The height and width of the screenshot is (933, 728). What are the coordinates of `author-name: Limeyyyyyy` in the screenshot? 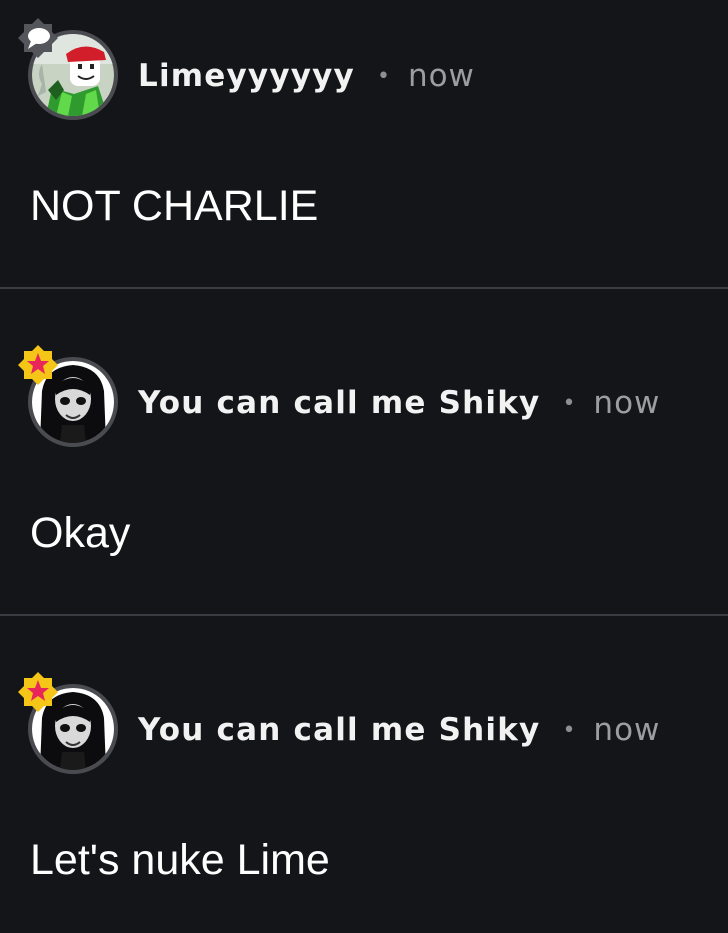 It's located at (246, 76).